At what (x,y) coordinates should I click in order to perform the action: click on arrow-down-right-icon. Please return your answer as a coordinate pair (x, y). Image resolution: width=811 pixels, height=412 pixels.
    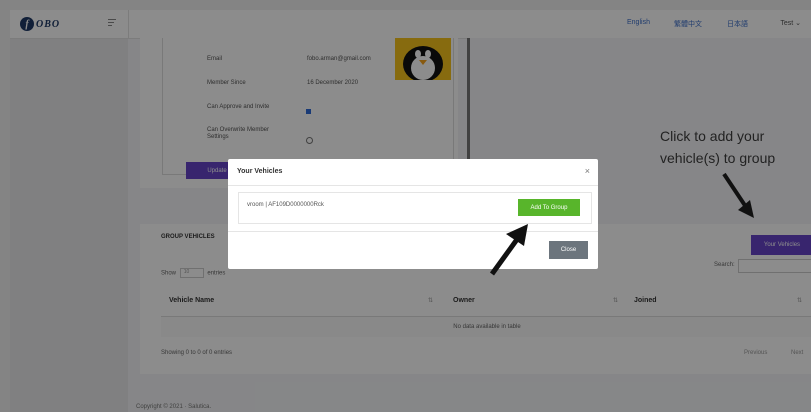
    Looking at the image, I should click on (738, 195).